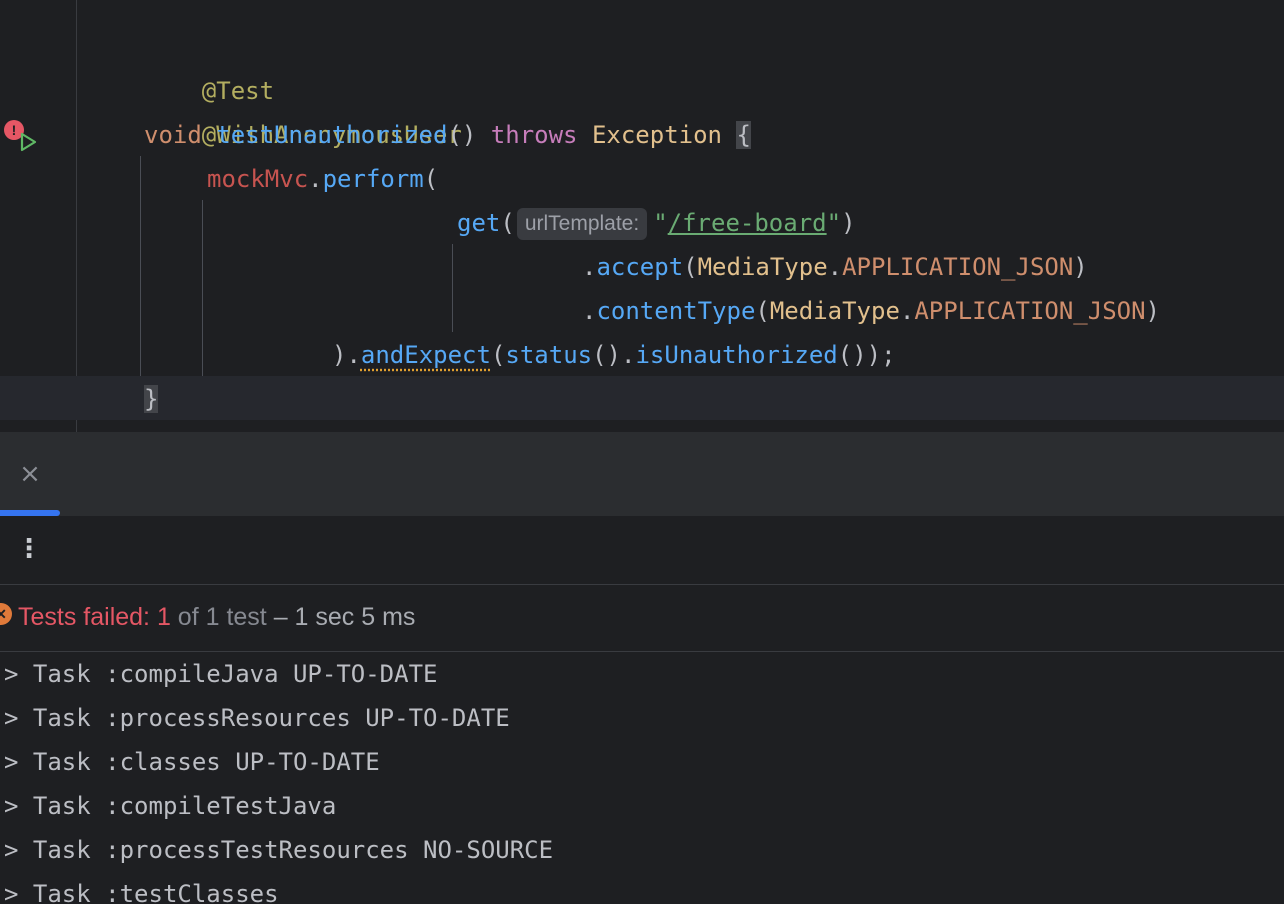  What do you see at coordinates (279, 850) in the screenshot?
I see `console-line: > Task :processTestResources NO-SOURCE` at bounding box center [279, 850].